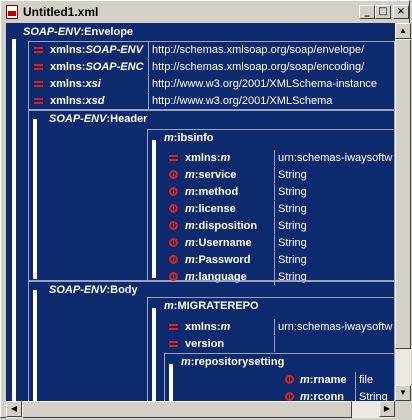 The width and height of the screenshot is (412, 420). What do you see at coordinates (97, 67) in the screenshot?
I see `attr-name: xmlns:SOAP-ENC` at bounding box center [97, 67].